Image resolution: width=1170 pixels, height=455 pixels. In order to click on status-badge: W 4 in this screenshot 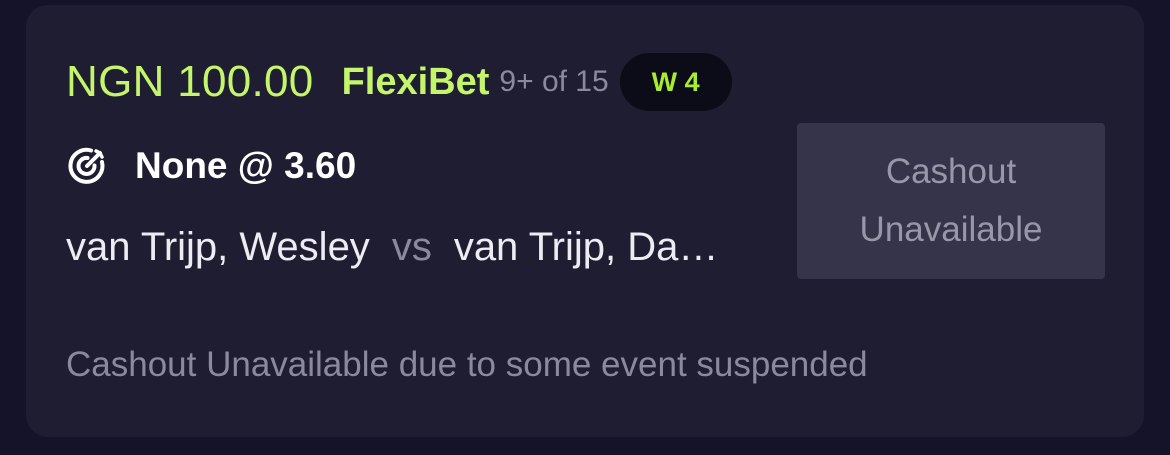, I will do `click(675, 82)`.